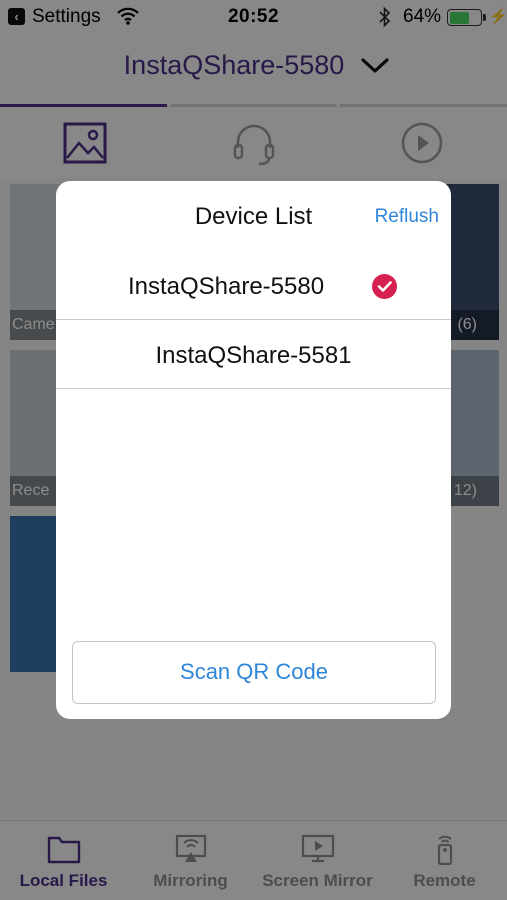 This screenshot has height=900, width=507. Describe the element at coordinates (384, 286) in the screenshot. I see `checkmark-icon` at that location.